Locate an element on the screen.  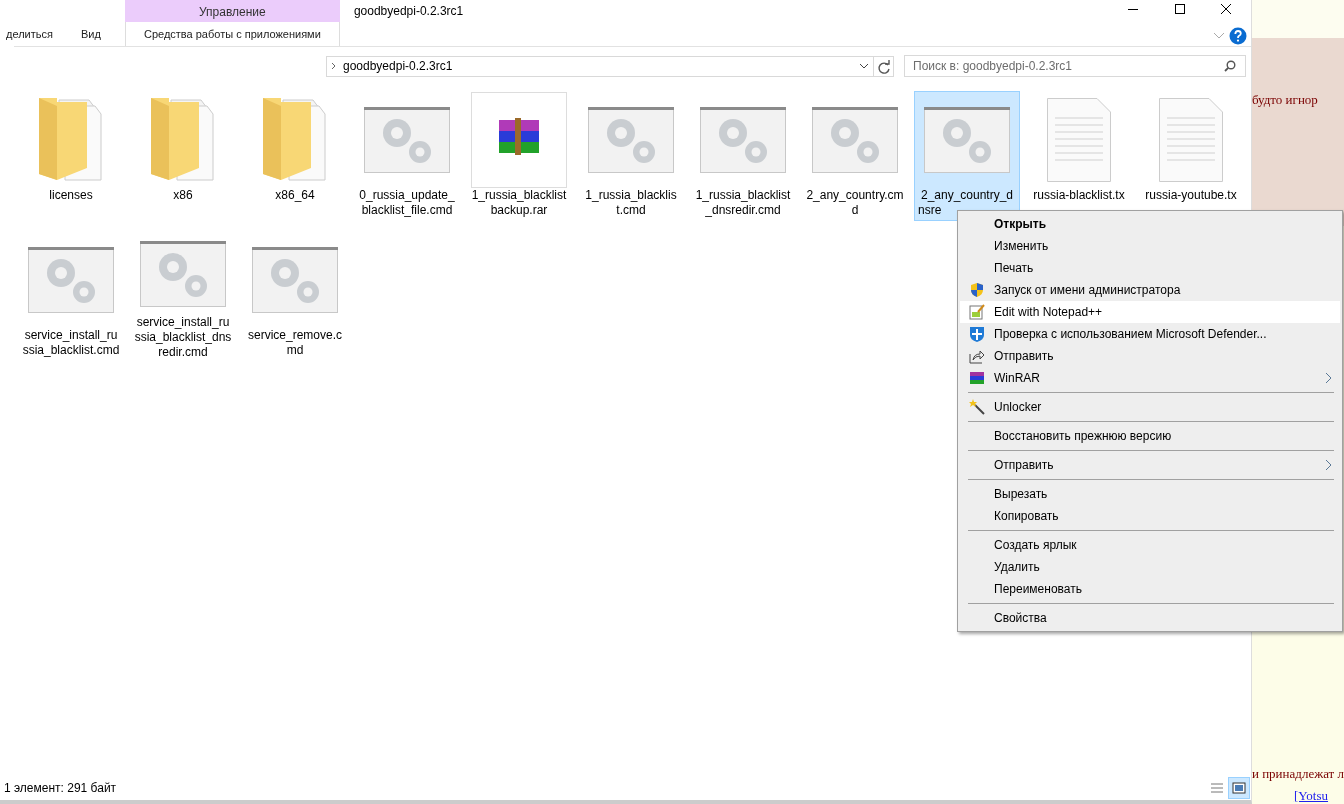
file-item: 1_russia_blacklist backup.rar is located at coordinates (519, 156).